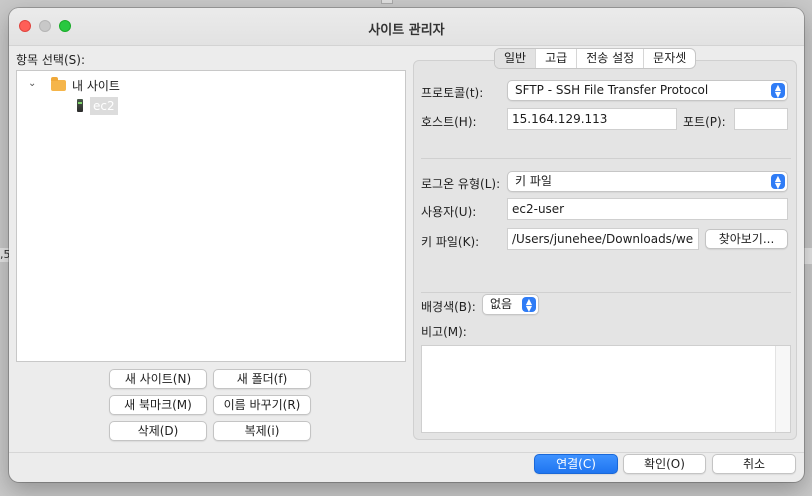 The image size is (812, 496). I want to click on new-bookmark-button: 새 북마크(M), so click(158, 405).